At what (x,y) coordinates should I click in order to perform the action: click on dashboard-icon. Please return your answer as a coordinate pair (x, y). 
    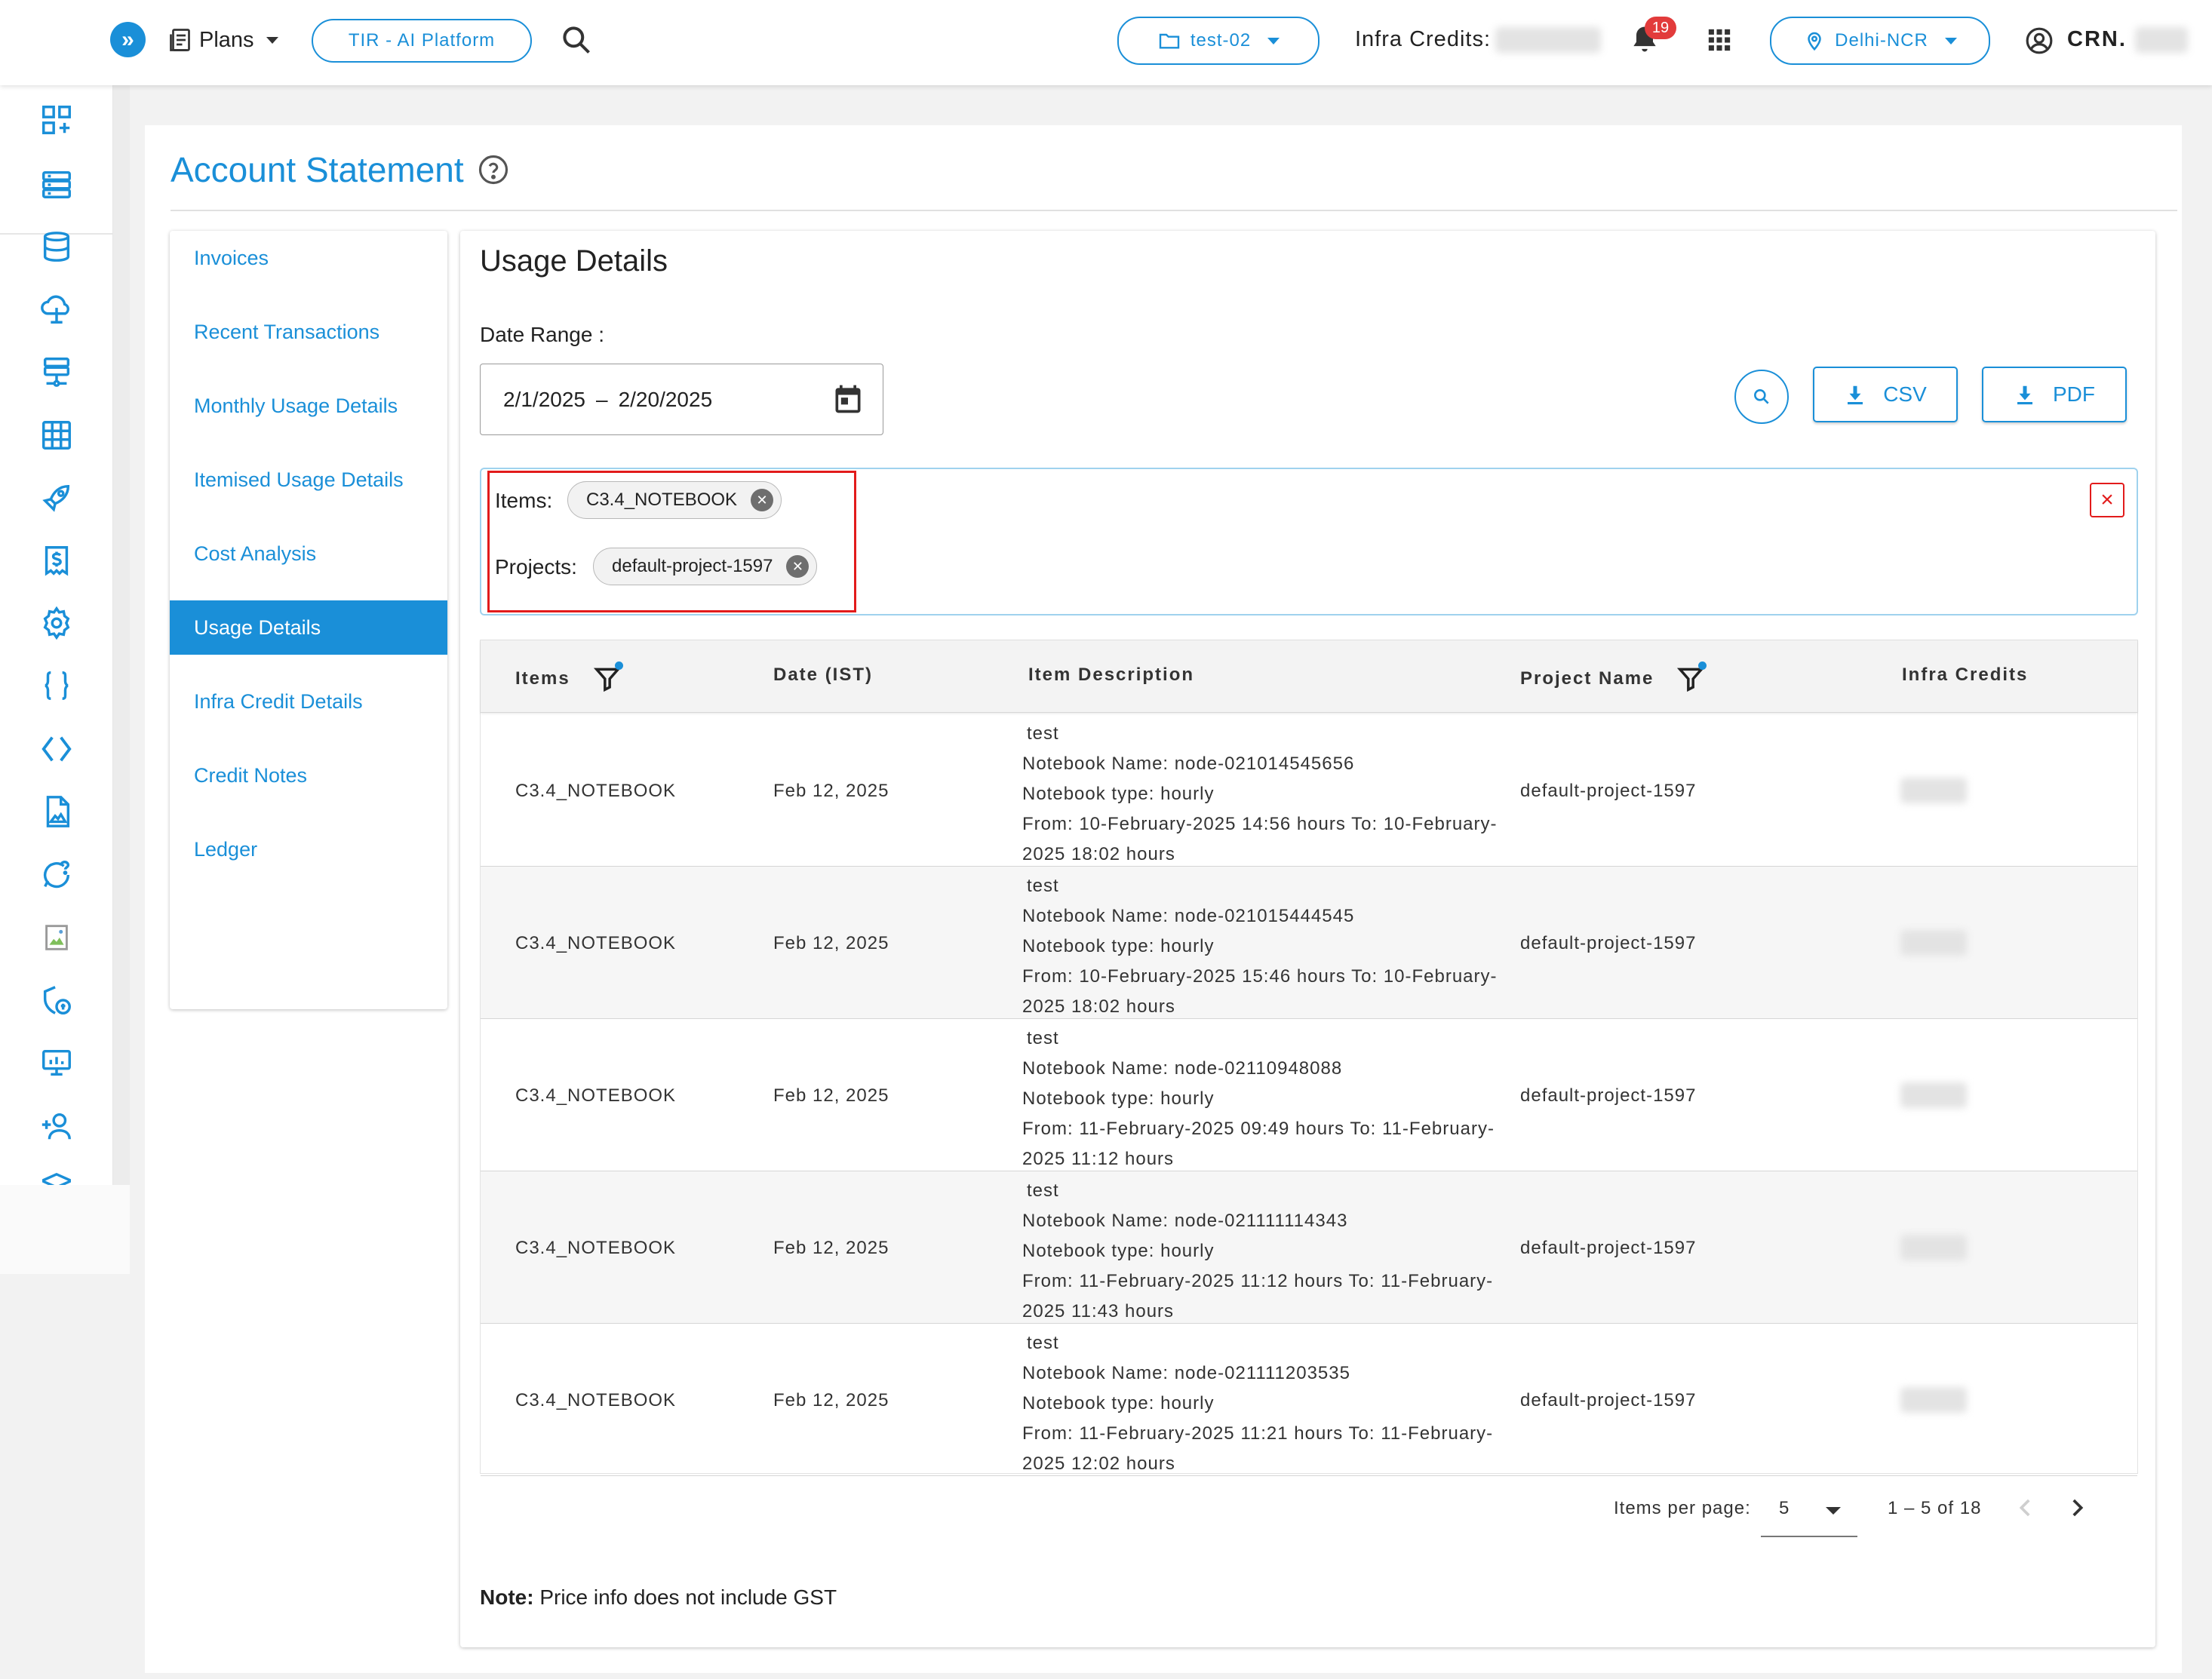
    Looking at the image, I should click on (56, 120).